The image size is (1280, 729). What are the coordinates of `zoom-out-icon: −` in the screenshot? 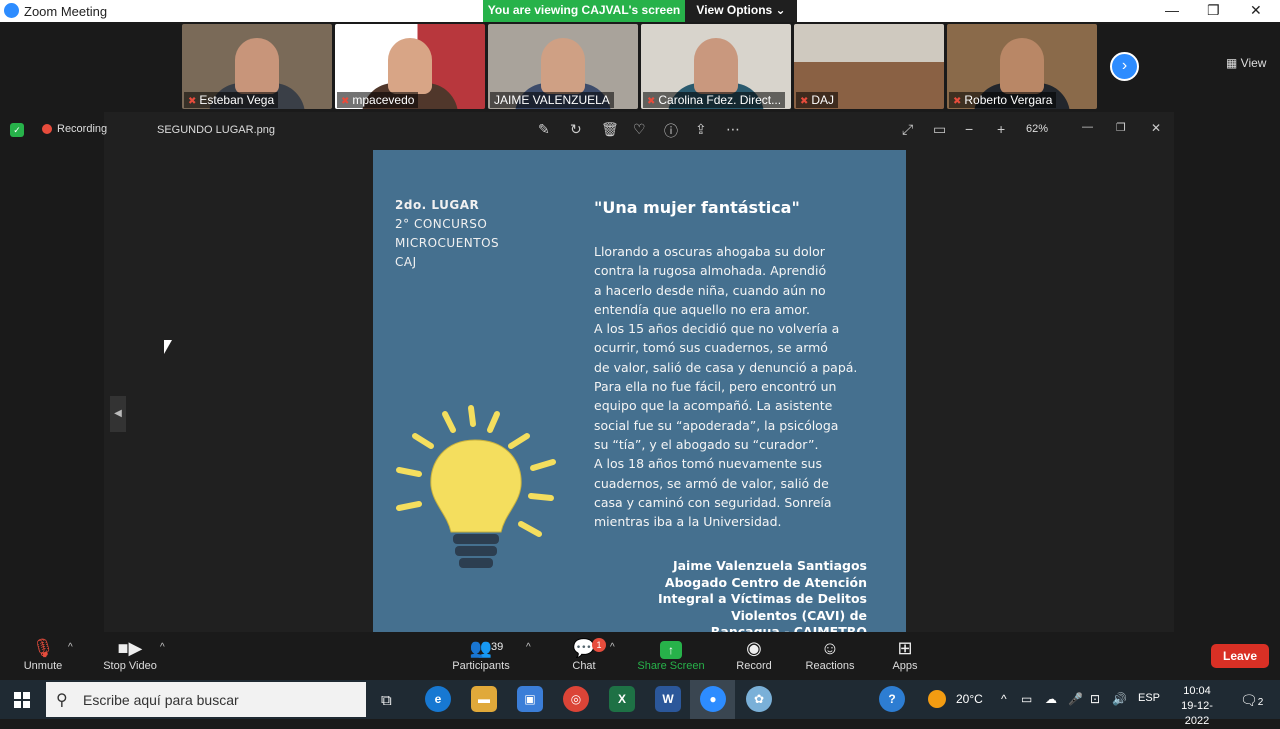 It's located at (969, 129).